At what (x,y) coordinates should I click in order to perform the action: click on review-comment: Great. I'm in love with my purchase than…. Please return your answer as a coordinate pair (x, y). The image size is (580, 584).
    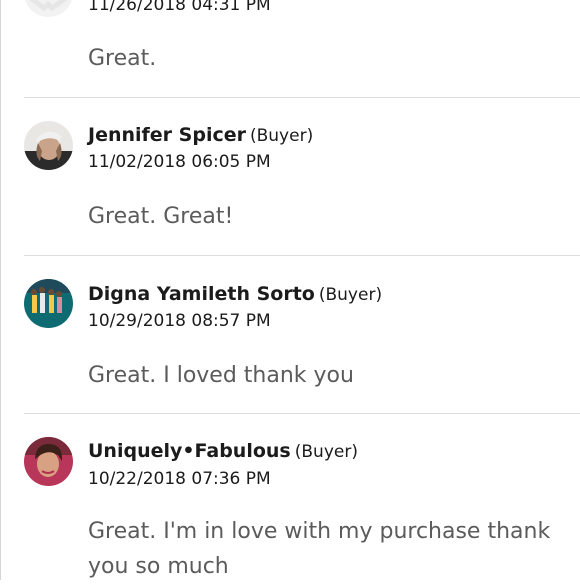
    Looking at the image, I should click on (319, 549).